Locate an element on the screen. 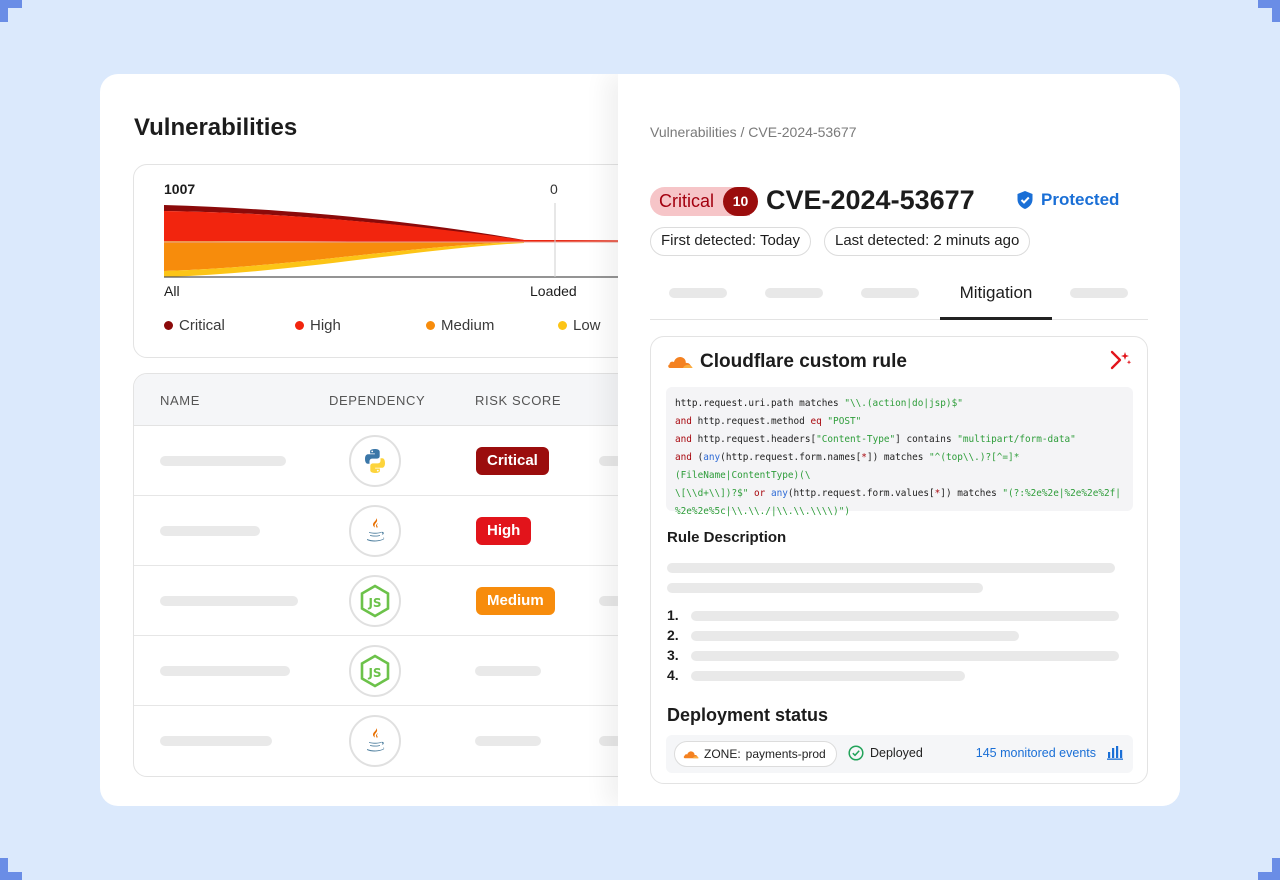 The height and width of the screenshot is (880, 1280). monitored-events-label: 145 monitored events is located at coordinates (1035, 752).